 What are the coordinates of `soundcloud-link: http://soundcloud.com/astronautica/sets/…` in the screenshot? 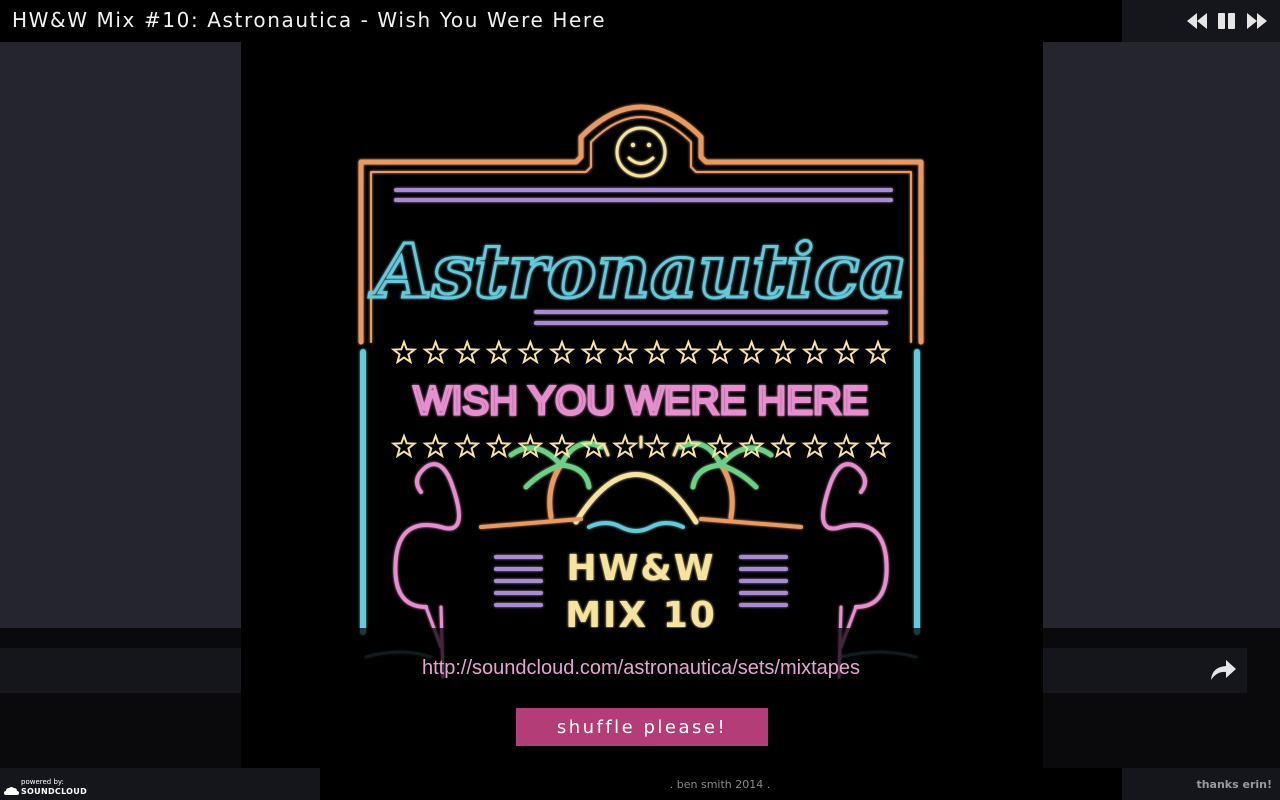 It's located at (640, 668).